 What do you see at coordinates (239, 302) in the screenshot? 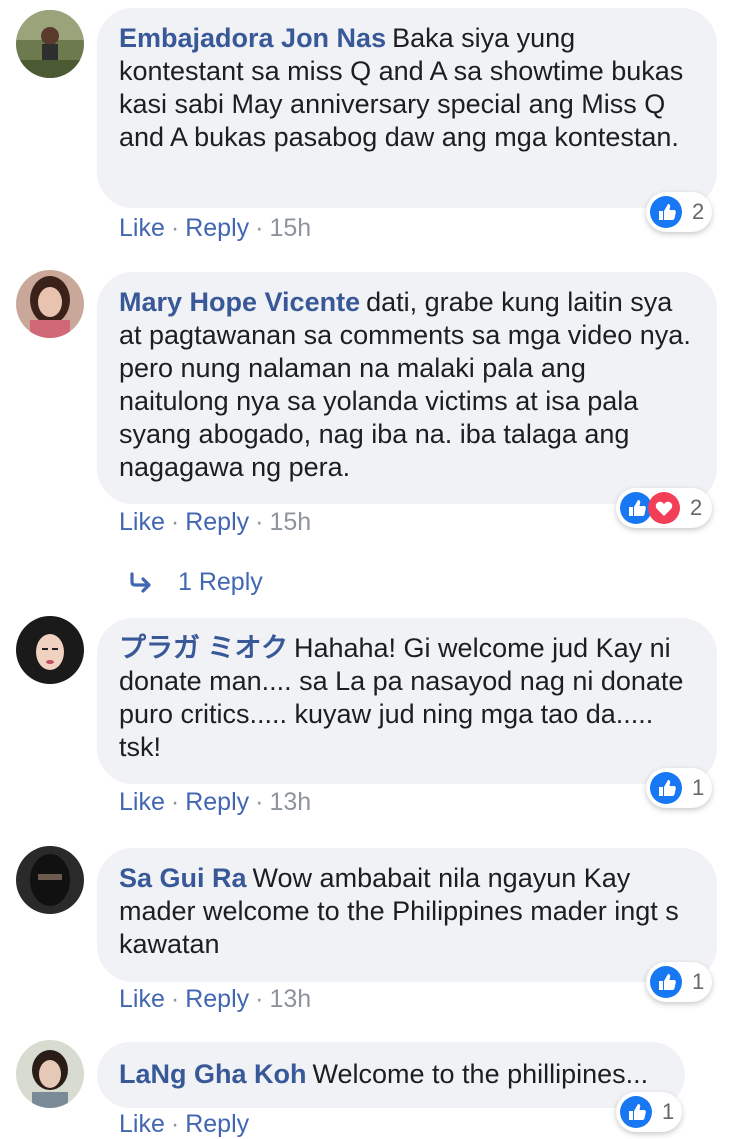
I see `comment-author: Mary Hope Vicente` at bounding box center [239, 302].